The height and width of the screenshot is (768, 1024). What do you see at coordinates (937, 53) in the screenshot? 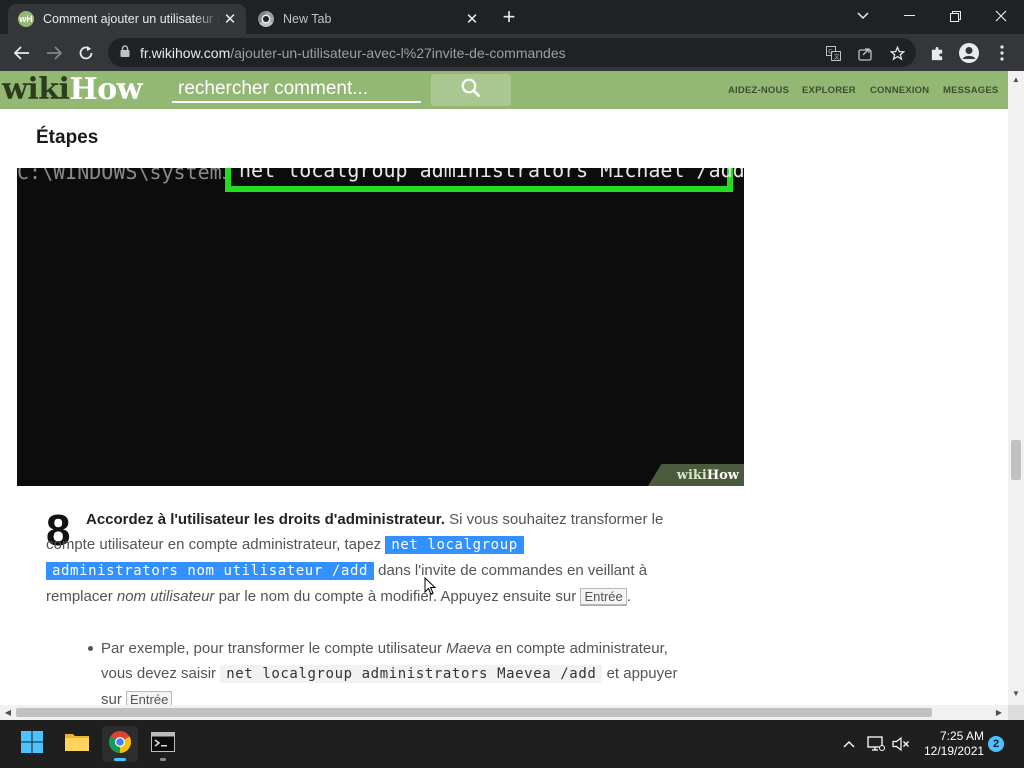
I see `extensions-puzzle-icon` at bounding box center [937, 53].